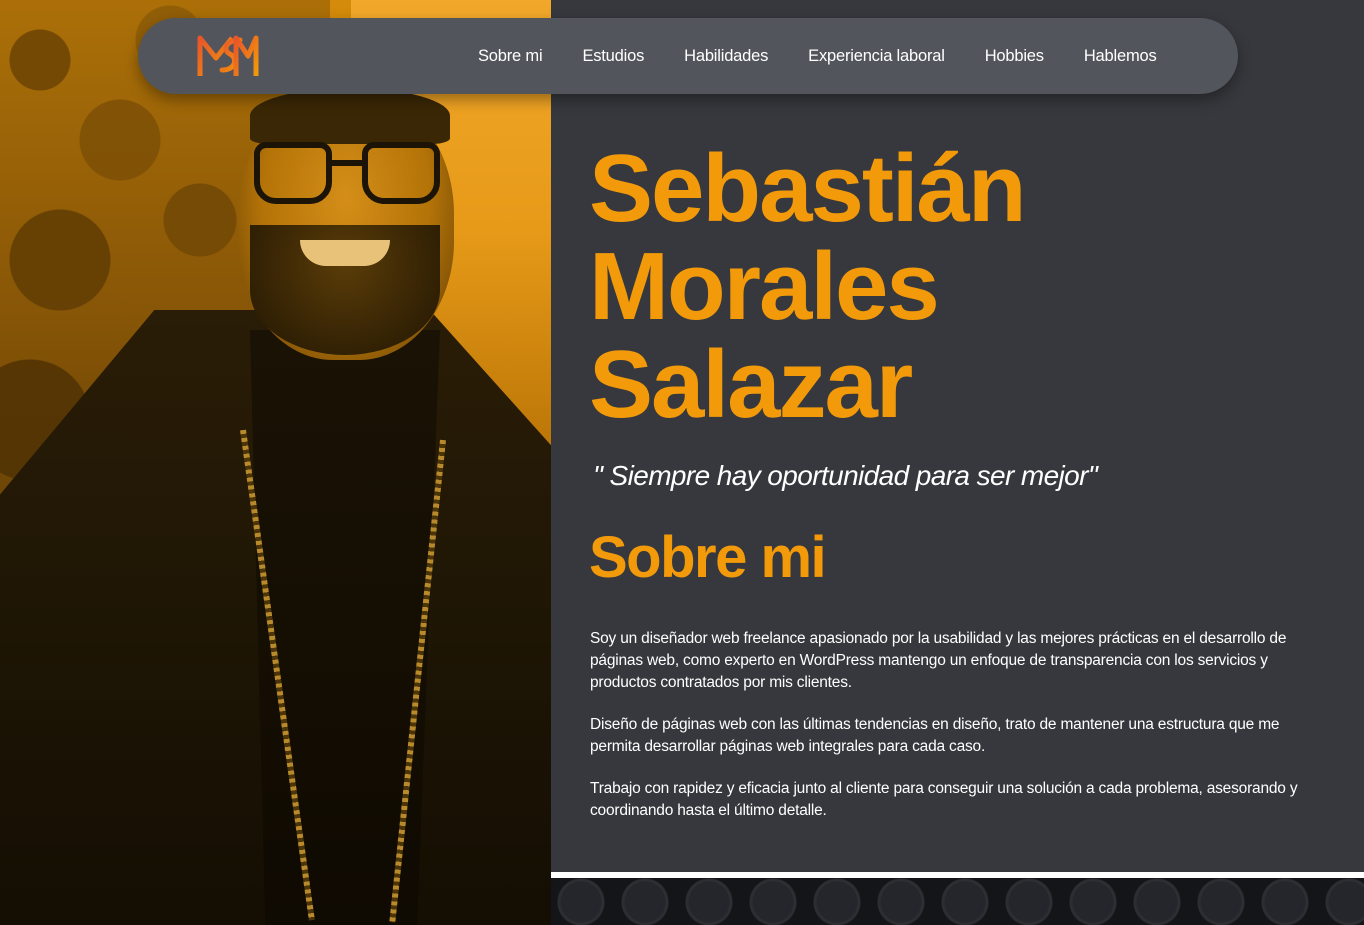 This screenshot has height=925, width=1364. I want to click on hero-name-line-3: Salazar, so click(751, 384).